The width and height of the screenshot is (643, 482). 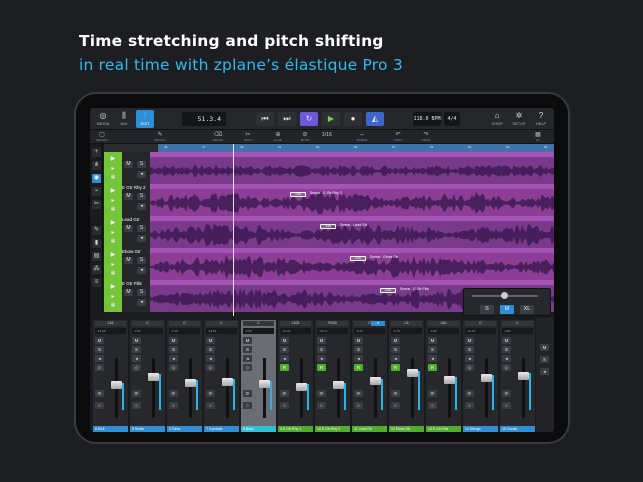 What do you see at coordinates (443, 323) in the screenshot?
I see `channel-pan-label: L60` at bounding box center [443, 323].